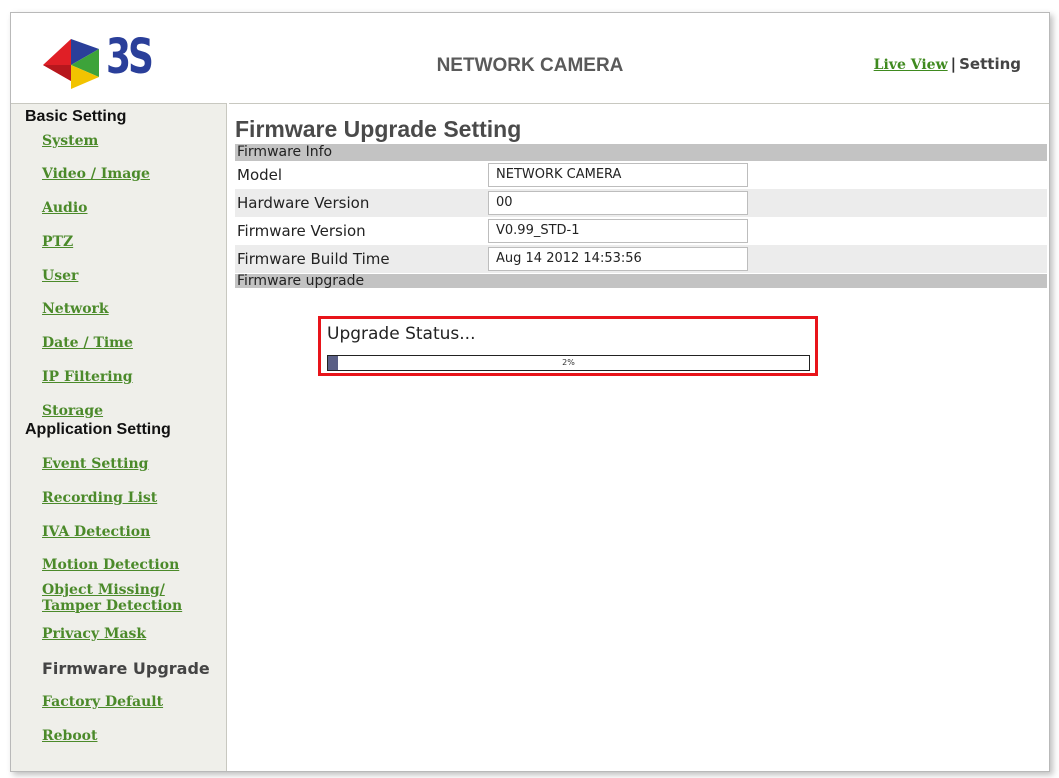 The image size is (1059, 778). I want to click on sidebar-item-user: User, so click(60, 276).